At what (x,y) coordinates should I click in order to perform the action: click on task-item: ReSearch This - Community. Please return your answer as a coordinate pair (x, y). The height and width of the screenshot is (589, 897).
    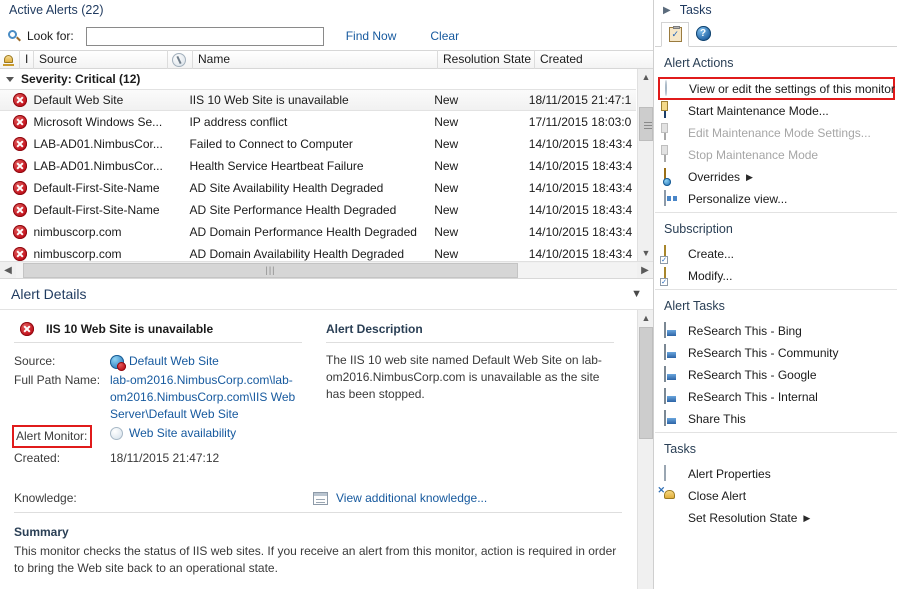
    Looking at the image, I should click on (776, 353).